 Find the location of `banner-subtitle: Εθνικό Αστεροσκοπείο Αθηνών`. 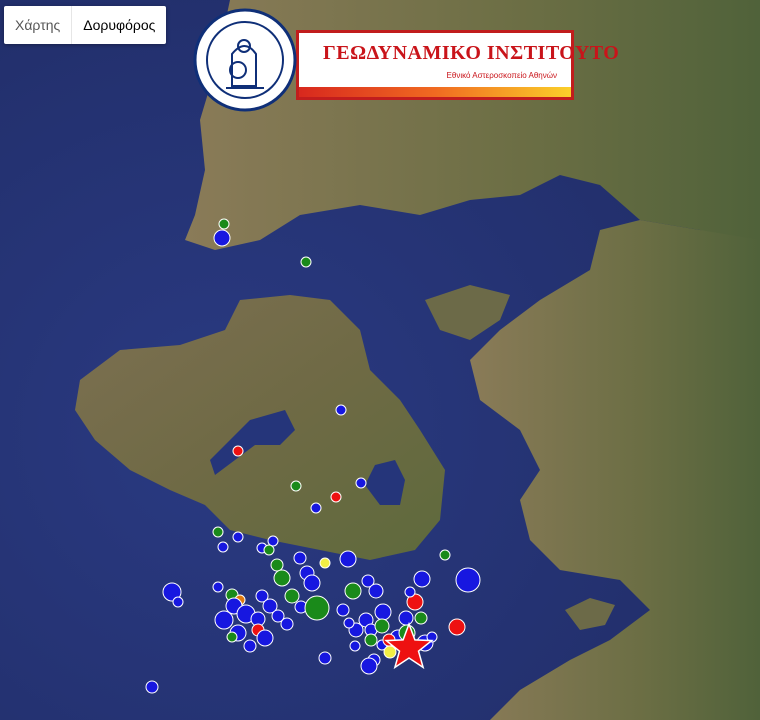

banner-subtitle: Εθνικό Αστεροσκοπείο Αθηνών is located at coordinates (501, 75).